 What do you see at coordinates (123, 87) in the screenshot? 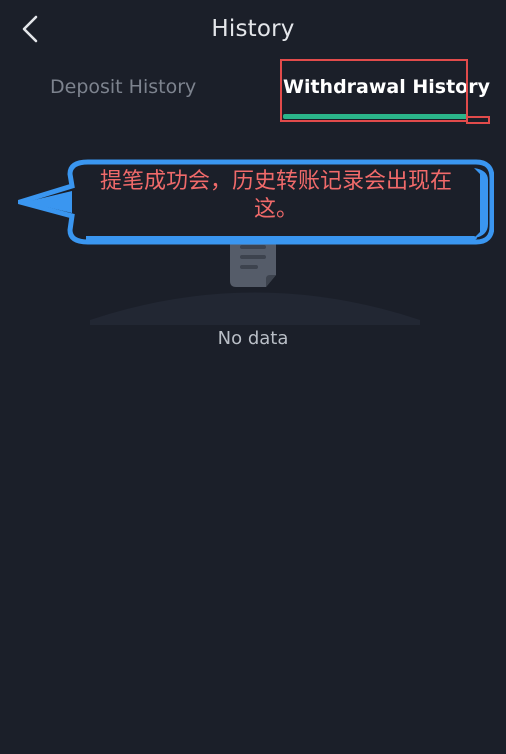
I see `tab-deposit-history: Deposit History` at bounding box center [123, 87].